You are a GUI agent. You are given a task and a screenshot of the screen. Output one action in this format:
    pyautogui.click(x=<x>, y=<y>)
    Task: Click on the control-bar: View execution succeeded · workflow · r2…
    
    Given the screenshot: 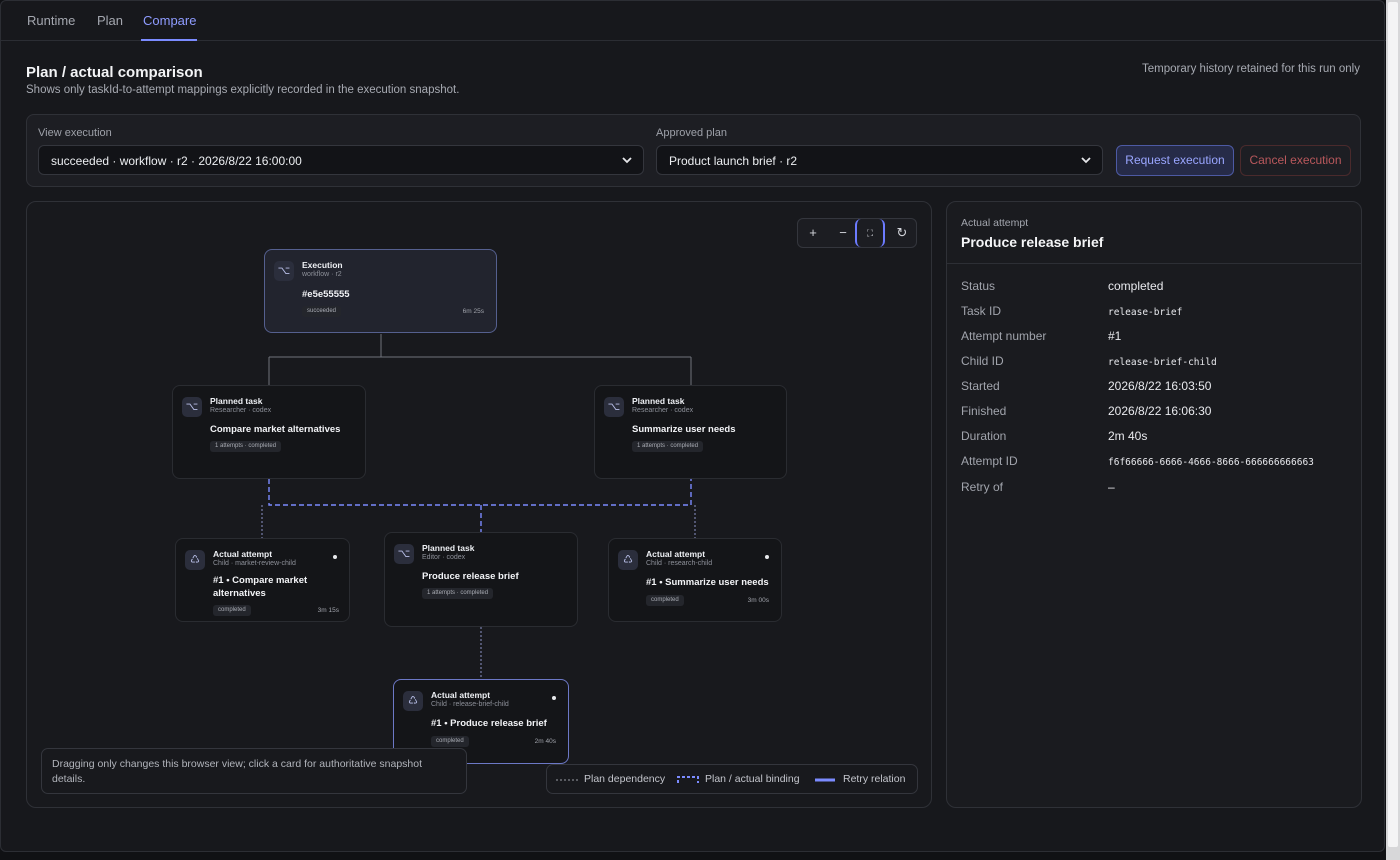 What is the action you would take?
    pyautogui.click(x=693, y=150)
    